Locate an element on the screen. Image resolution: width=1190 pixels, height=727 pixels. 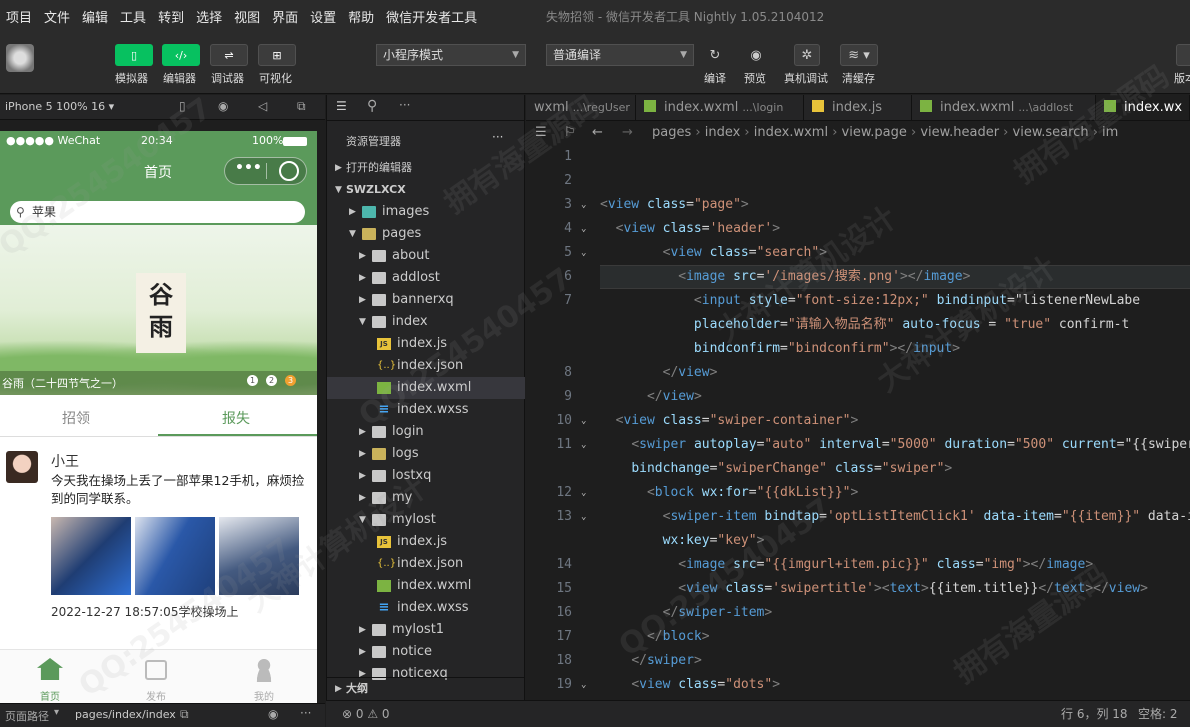
preview-button: ◉ is located at coordinates (756, 55).